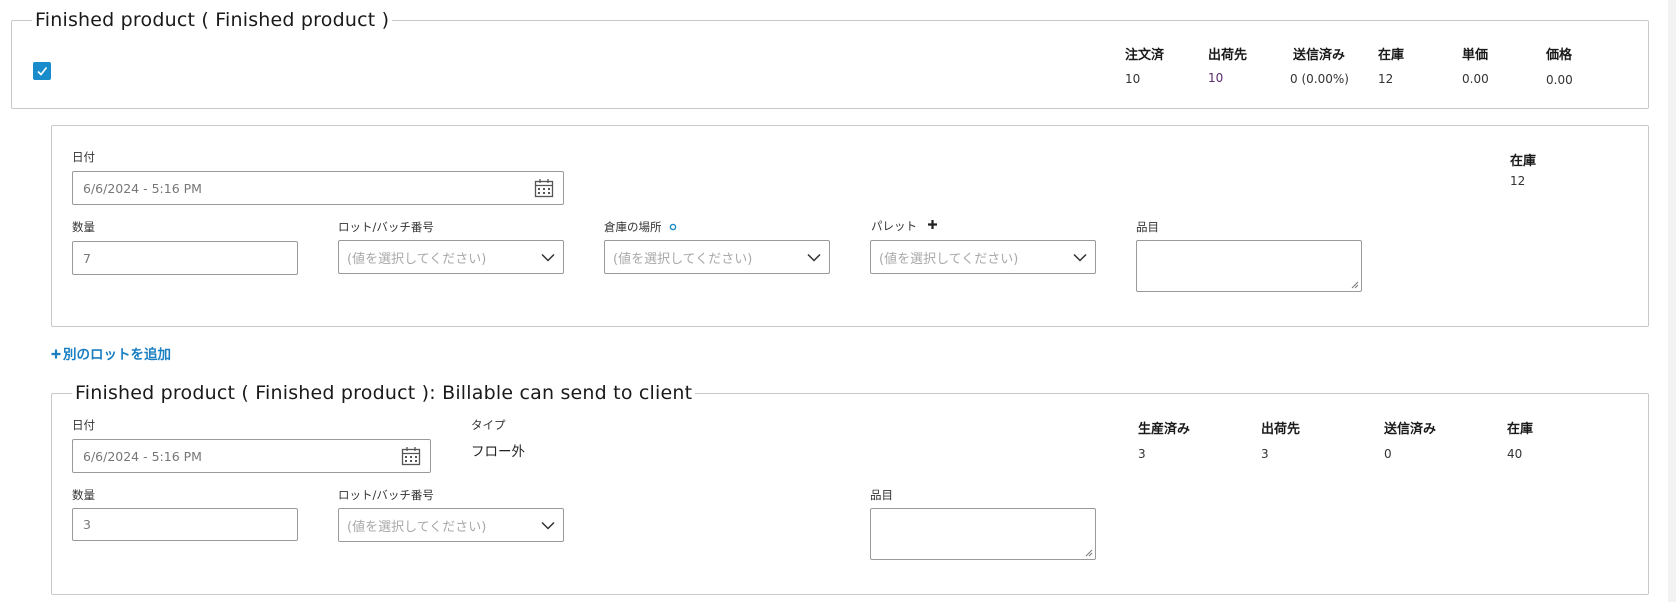 The image size is (1676, 602). What do you see at coordinates (1249, 266) in the screenshot?
I see `lot-item-textarea` at bounding box center [1249, 266].